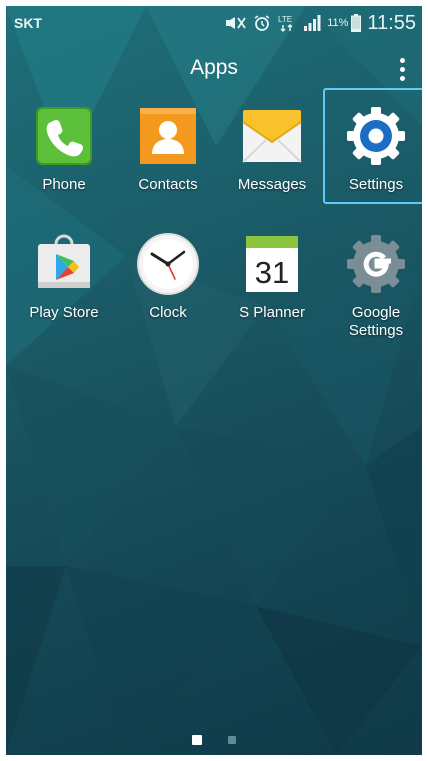 This screenshot has width=428, height=761. I want to click on play-store-icon, so click(64, 264).